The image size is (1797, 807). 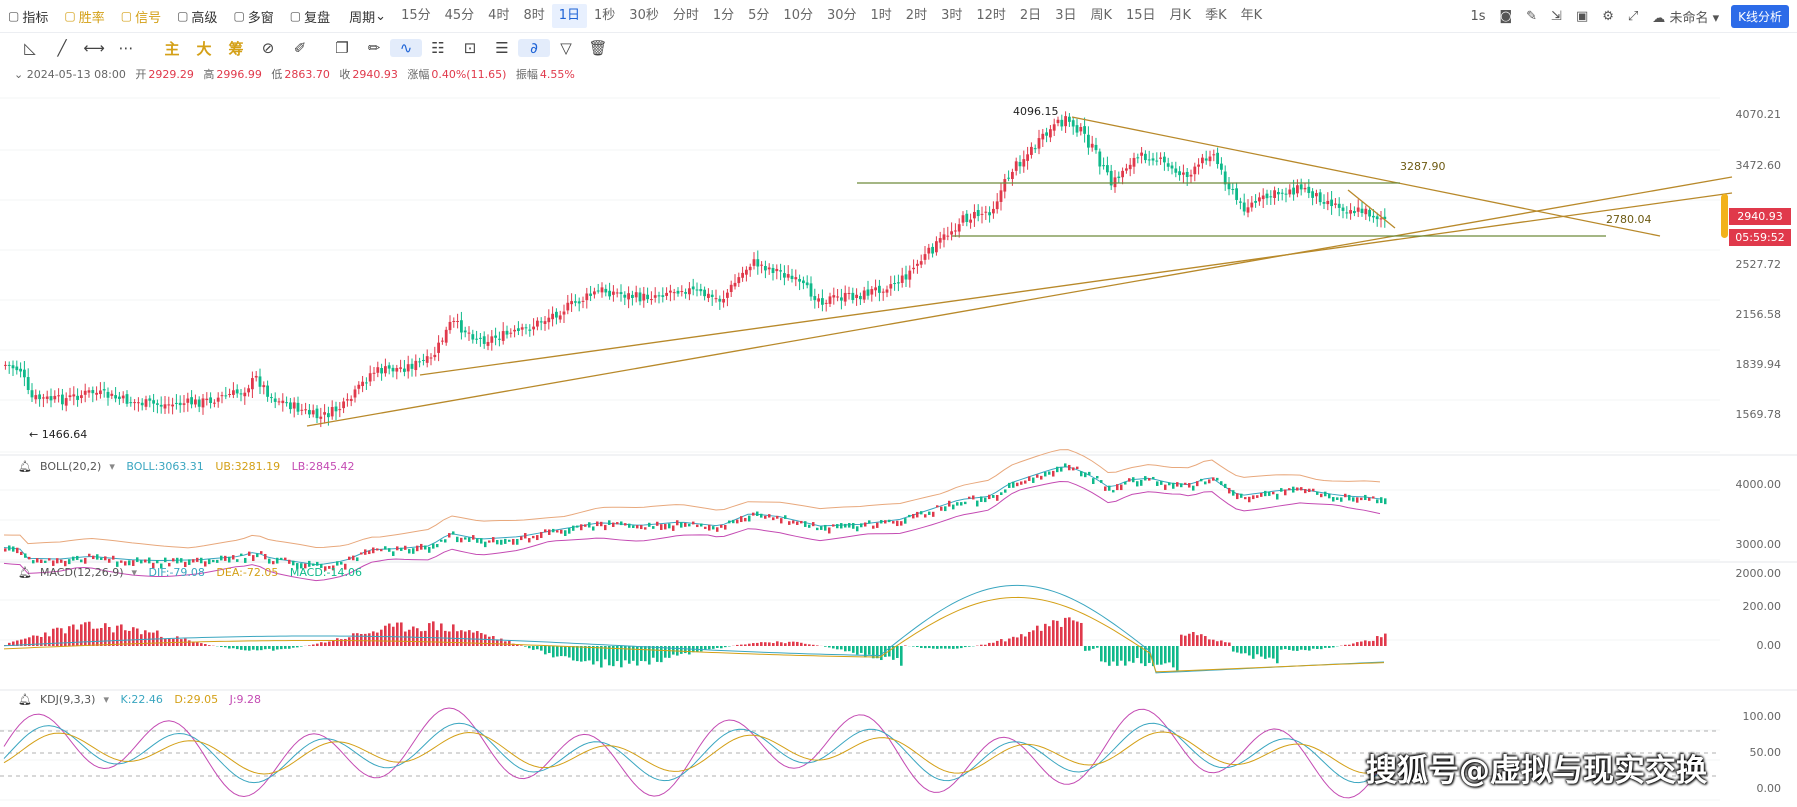 What do you see at coordinates (342, 48) in the screenshot?
I see `copy-icon: ❐` at bounding box center [342, 48].